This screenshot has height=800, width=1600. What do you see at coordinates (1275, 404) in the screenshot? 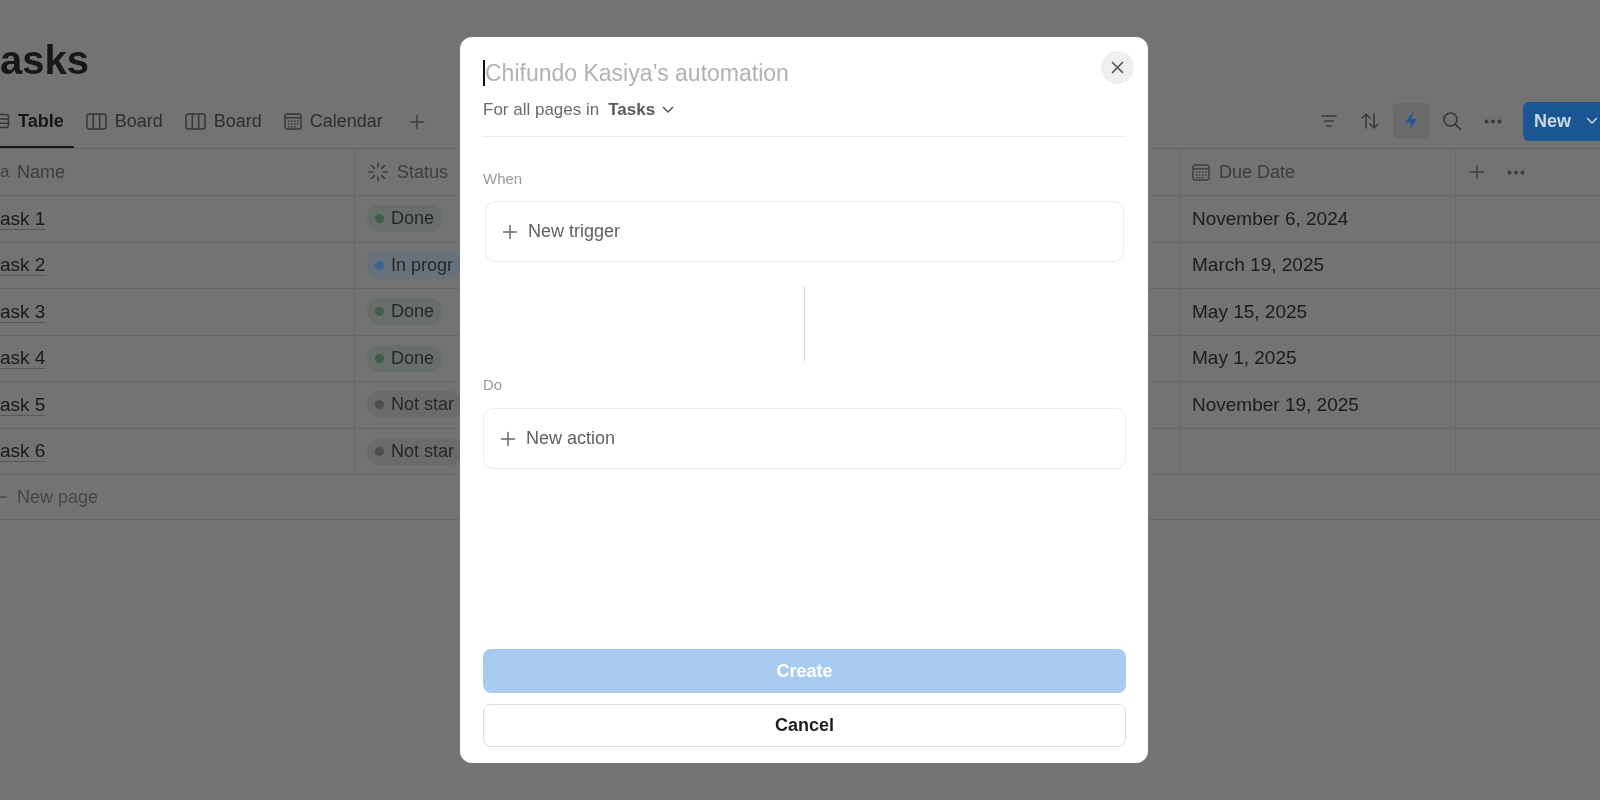
I see `due-date: November 19, 2025` at bounding box center [1275, 404].